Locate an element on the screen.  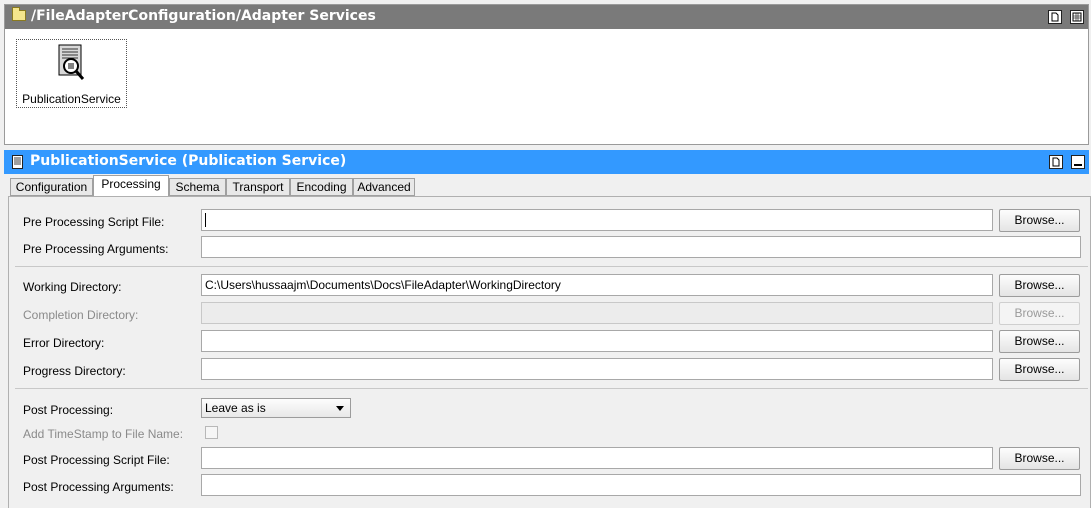
working-directory-label: Working Directory: is located at coordinates (72, 287).